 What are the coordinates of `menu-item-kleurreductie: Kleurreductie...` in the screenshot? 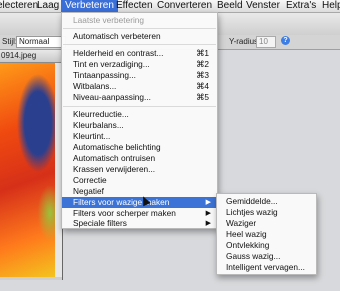 It's located at (139, 114).